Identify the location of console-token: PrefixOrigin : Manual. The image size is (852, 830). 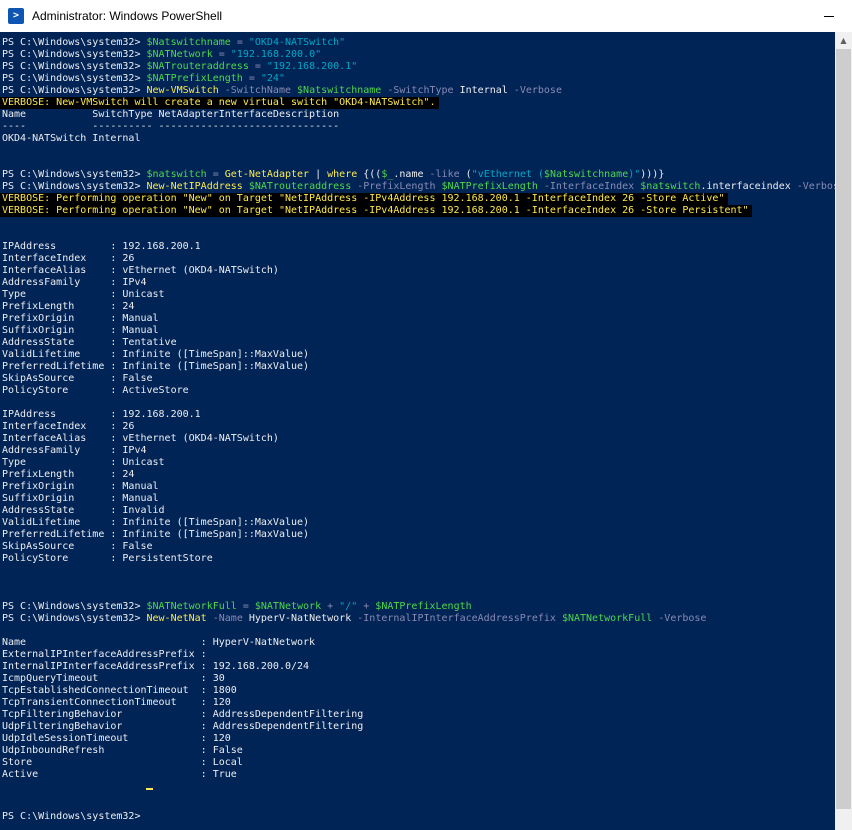
(80, 486).